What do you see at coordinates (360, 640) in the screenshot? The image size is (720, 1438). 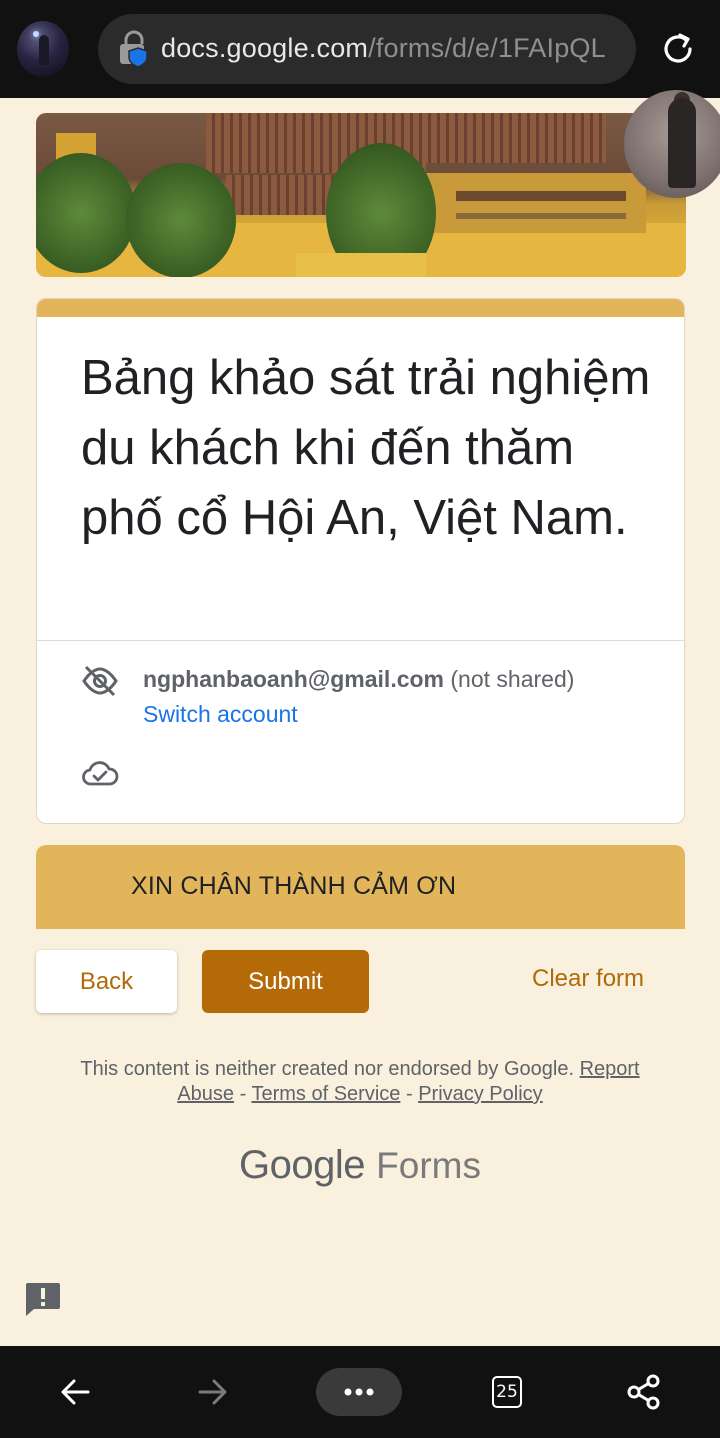 I see `divider` at bounding box center [360, 640].